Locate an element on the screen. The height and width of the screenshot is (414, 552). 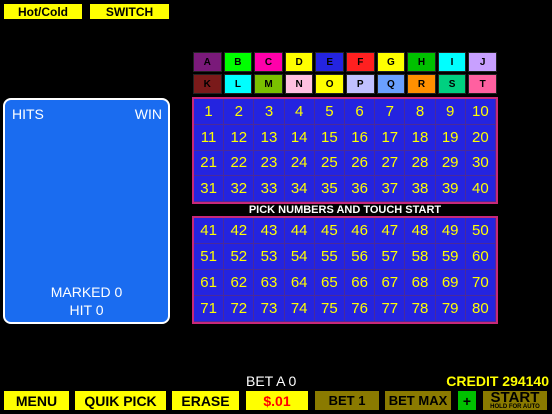
plus-button: + is located at coordinates (467, 400).